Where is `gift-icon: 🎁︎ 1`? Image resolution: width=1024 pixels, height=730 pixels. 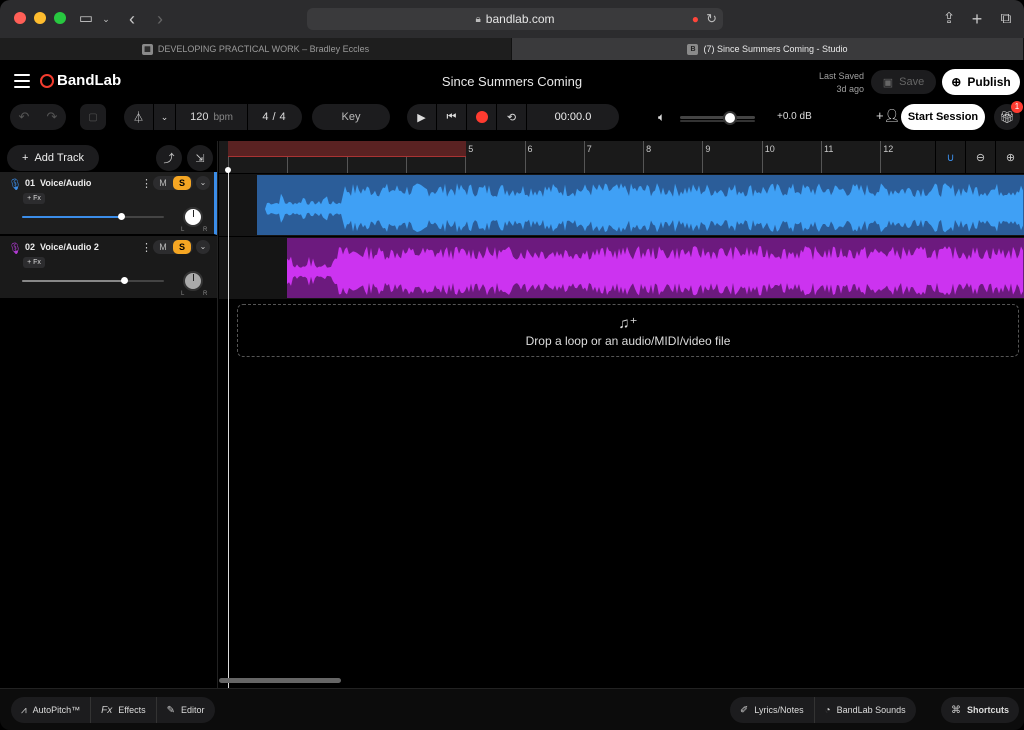 gift-icon: 🎁︎ 1 is located at coordinates (1008, 115).